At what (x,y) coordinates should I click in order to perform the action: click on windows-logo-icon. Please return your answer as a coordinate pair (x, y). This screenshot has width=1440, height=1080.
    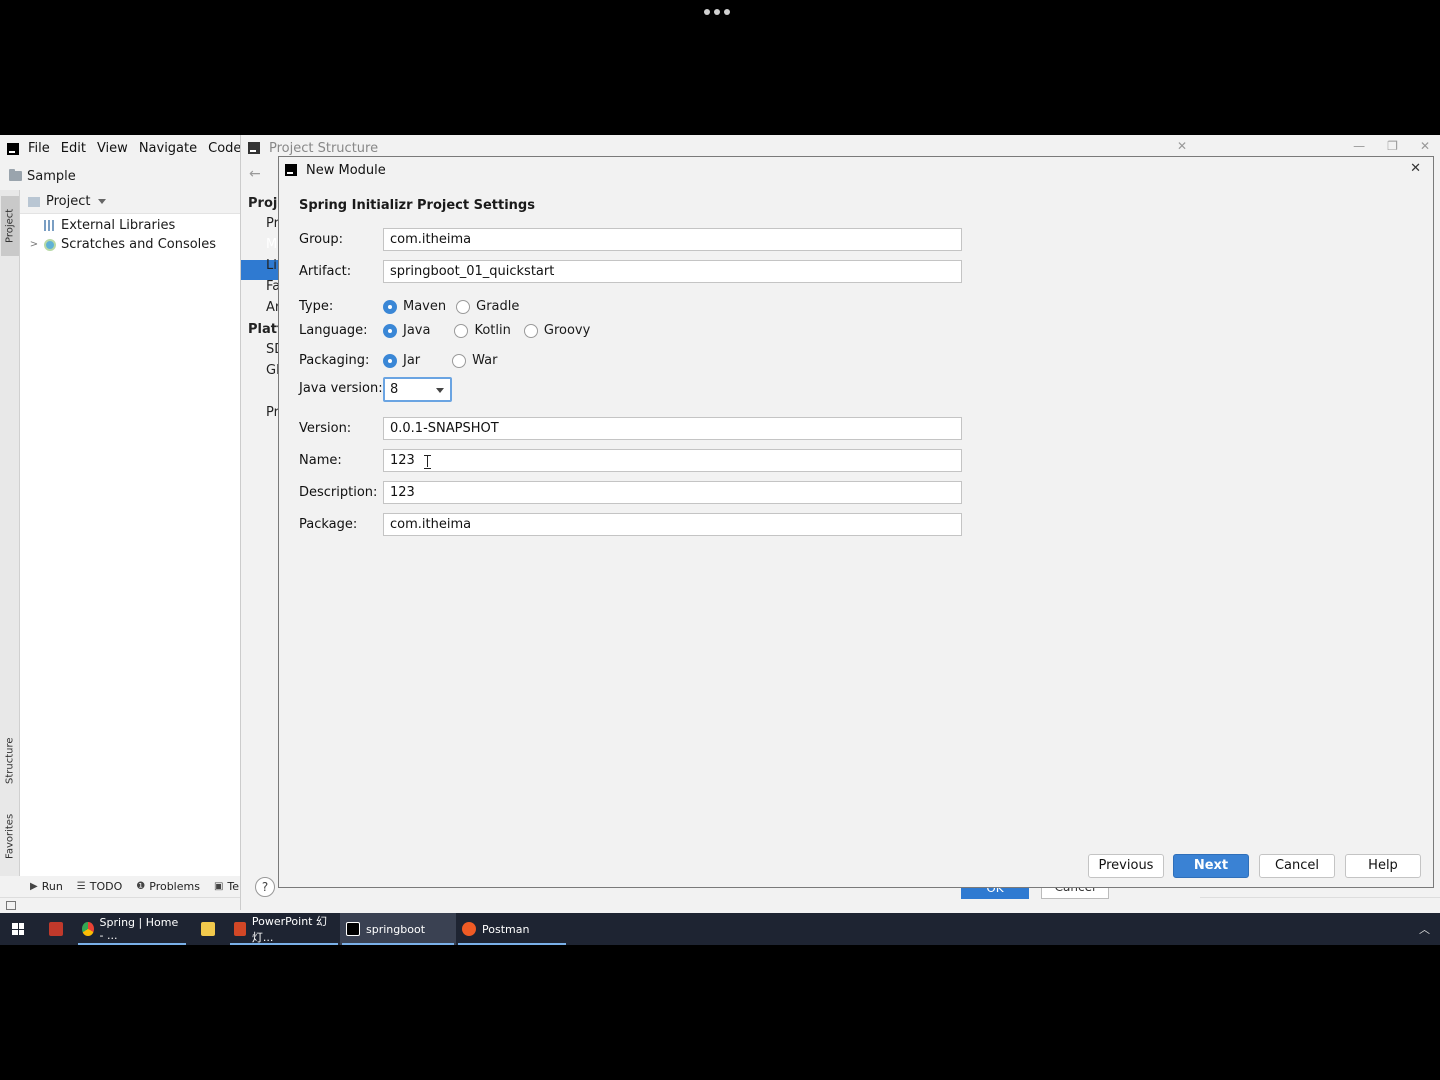
    Looking at the image, I should click on (18, 929).